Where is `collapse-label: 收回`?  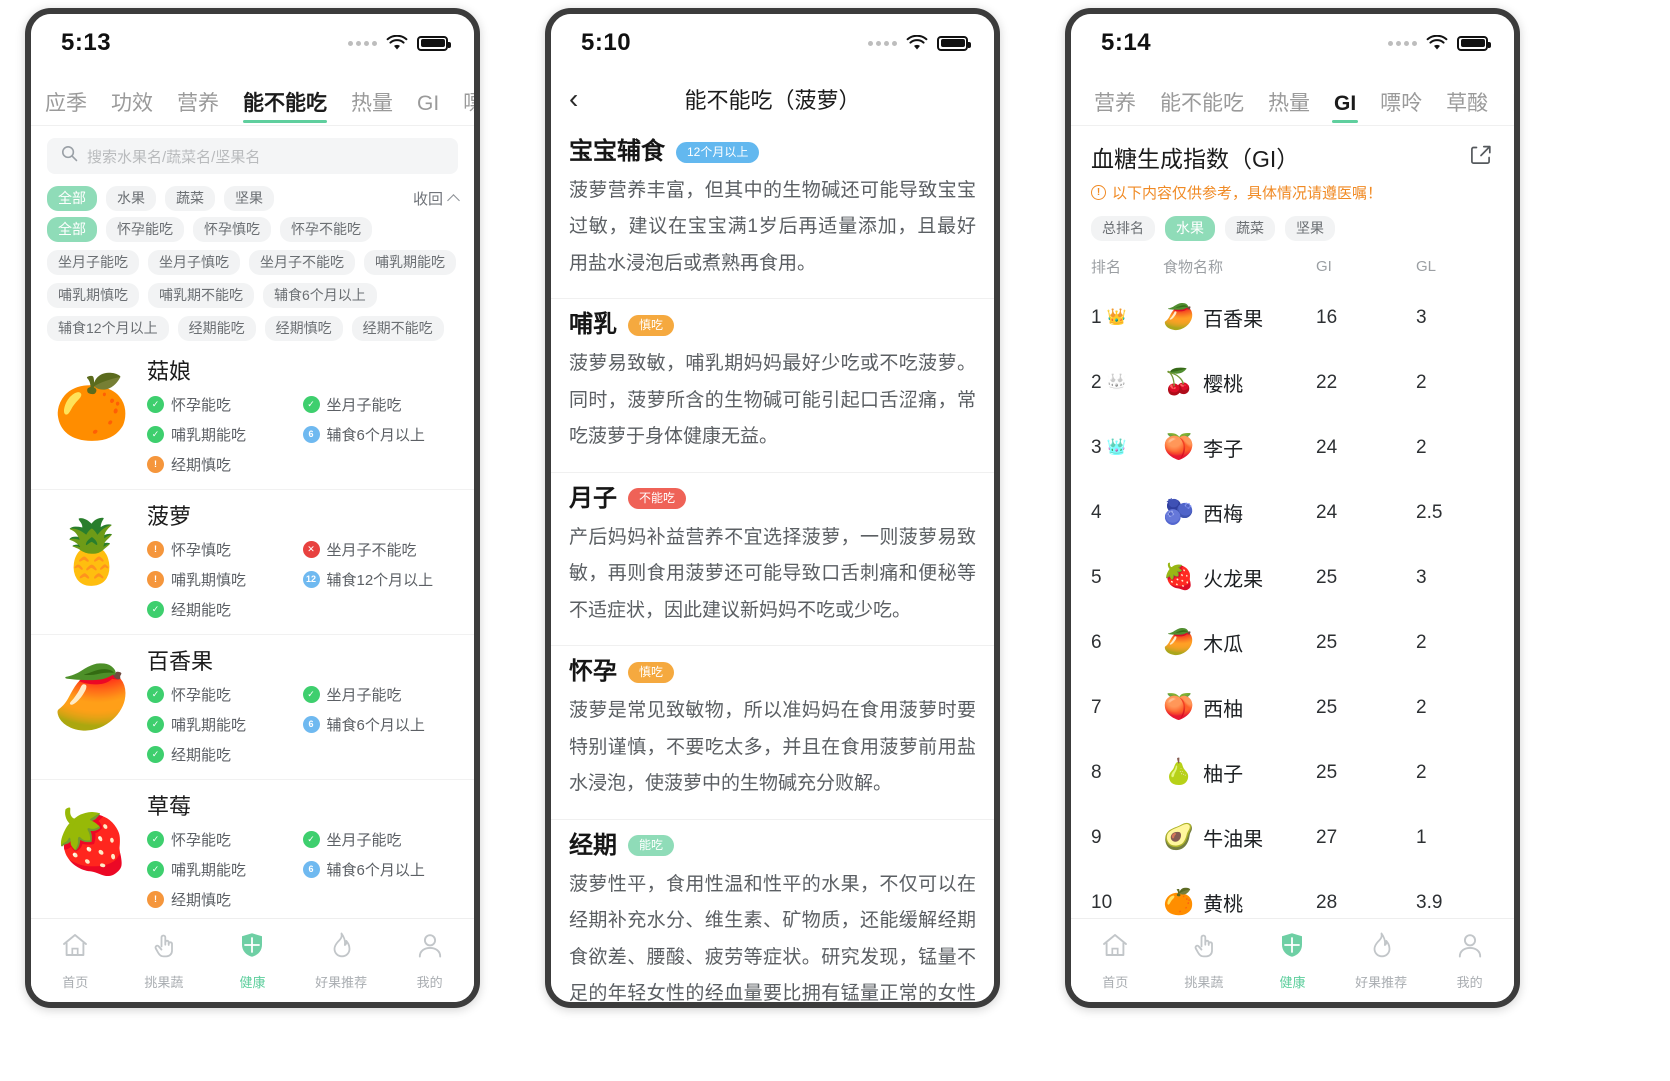
collapse-label: 收回 is located at coordinates (427, 200).